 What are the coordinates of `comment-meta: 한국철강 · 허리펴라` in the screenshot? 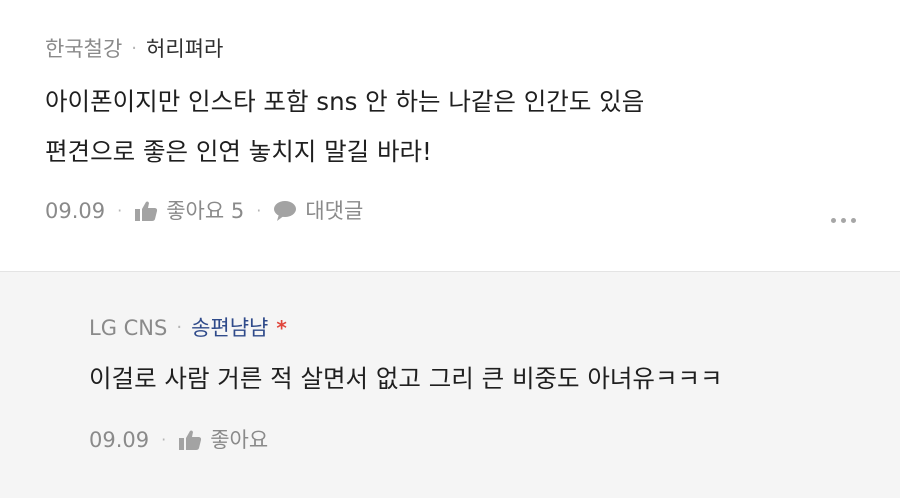 It's located at (134, 49).